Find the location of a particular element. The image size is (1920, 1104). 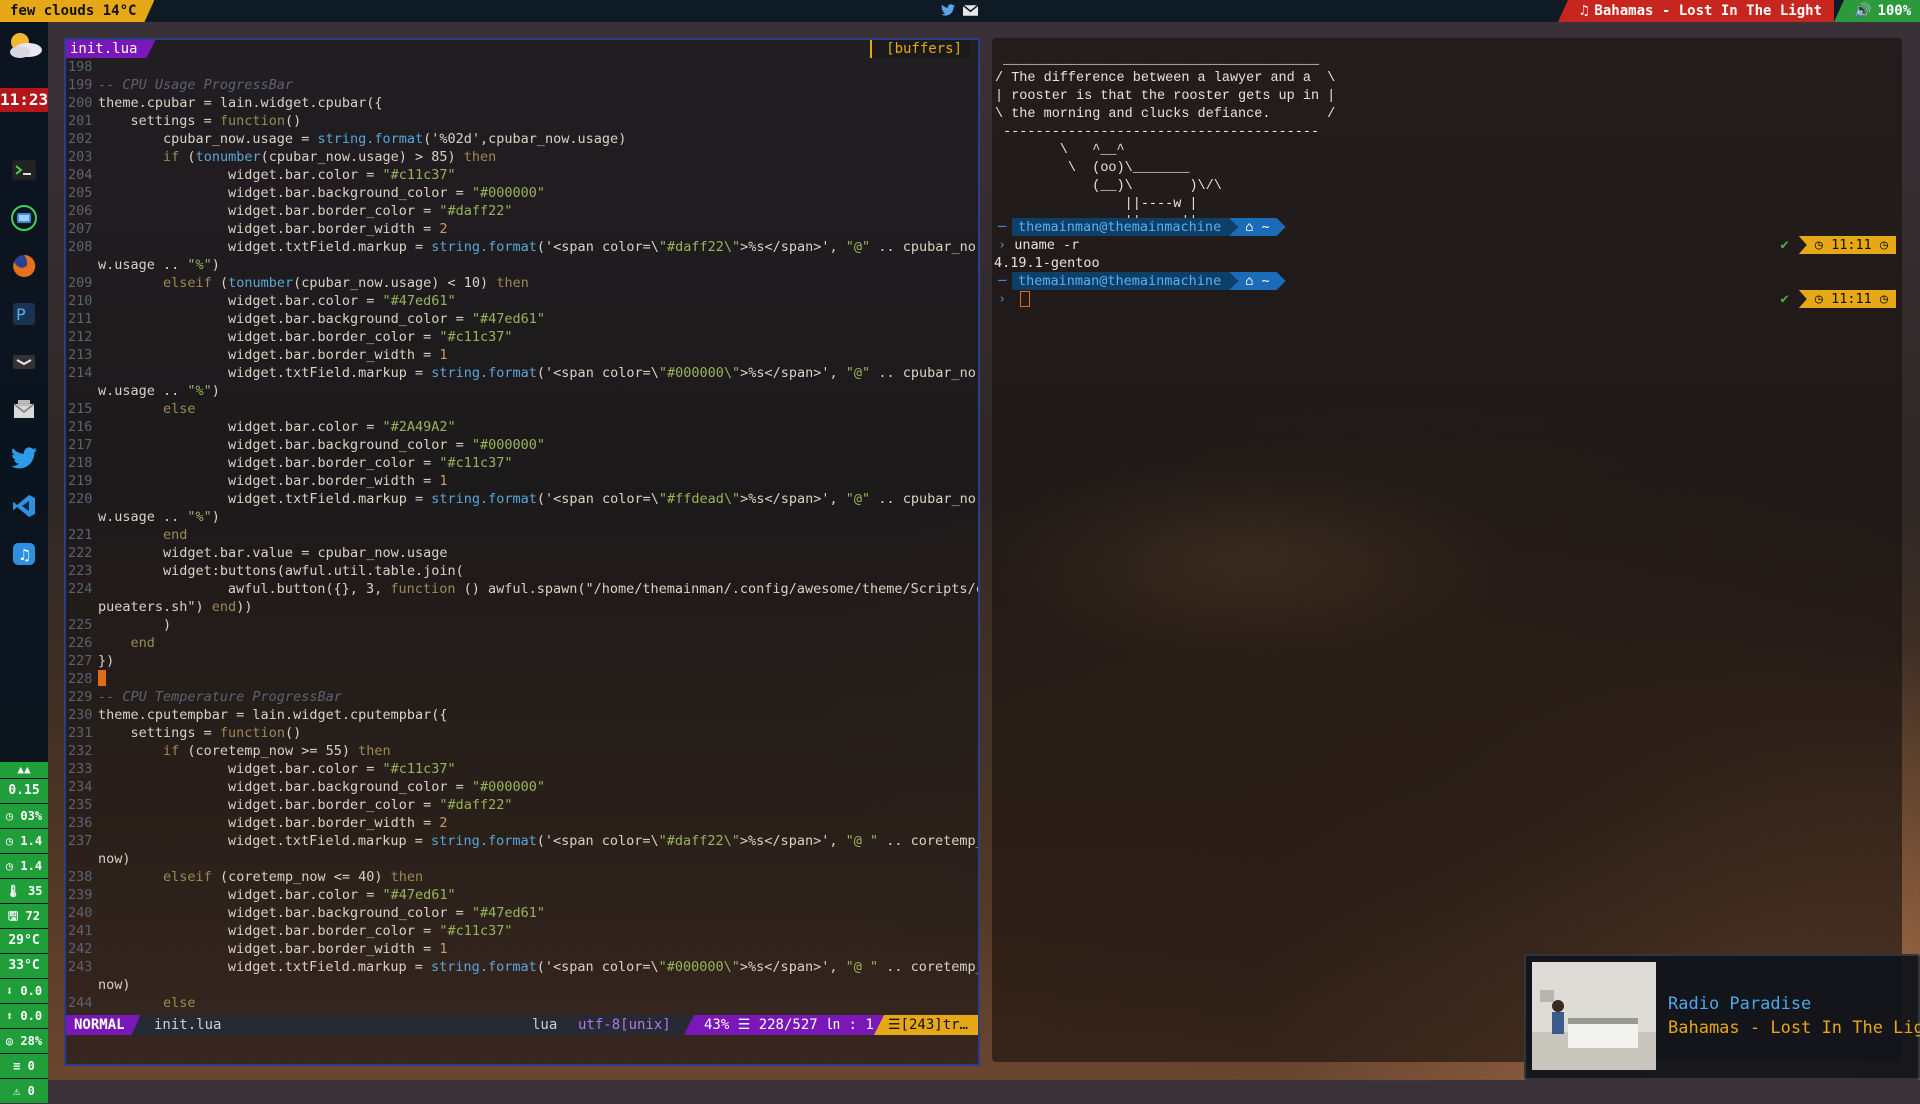

line-number: 228 is located at coordinates (80, 679).